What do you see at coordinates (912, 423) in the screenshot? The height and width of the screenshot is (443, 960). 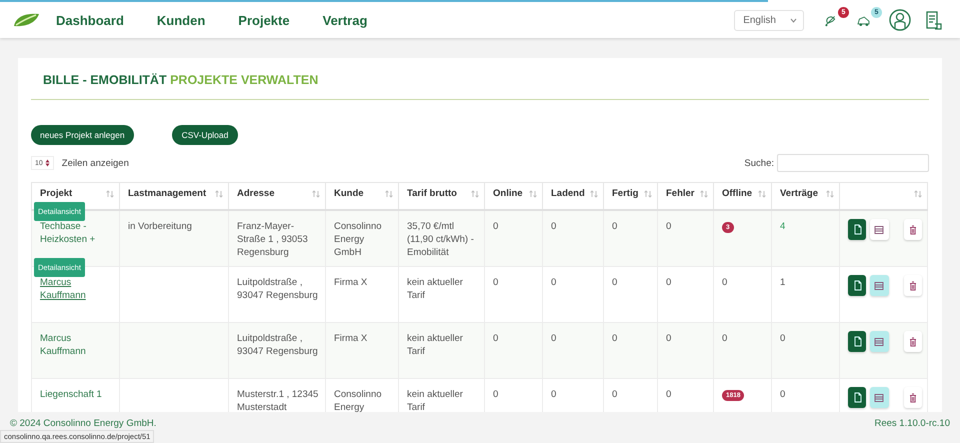 I see `version-text: Rees 1.10.0-rc.10` at bounding box center [912, 423].